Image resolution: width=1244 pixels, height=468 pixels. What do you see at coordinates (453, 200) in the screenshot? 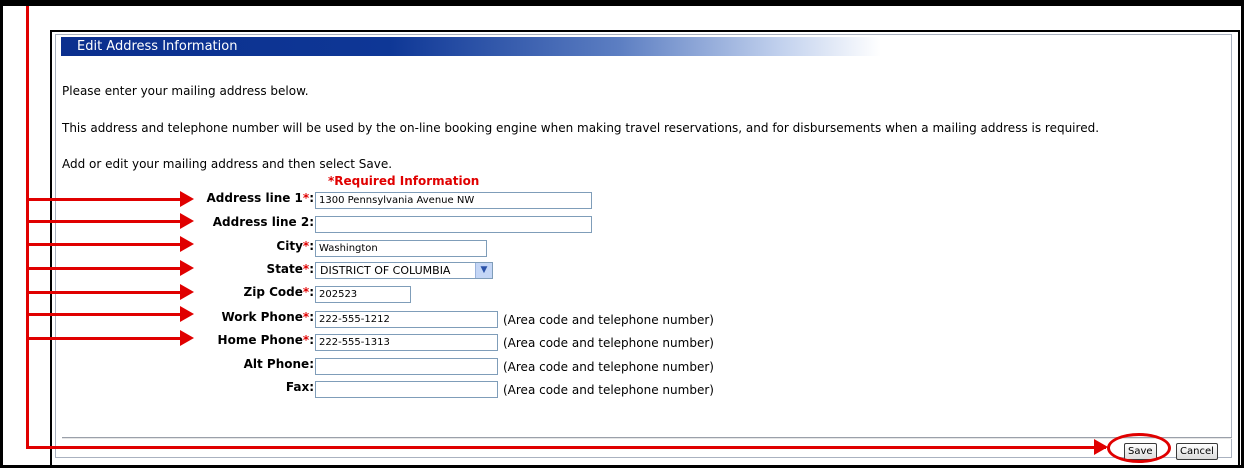
I see `address1-input: 1300 Pennsylvania Avenue NW` at bounding box center [453, 200].